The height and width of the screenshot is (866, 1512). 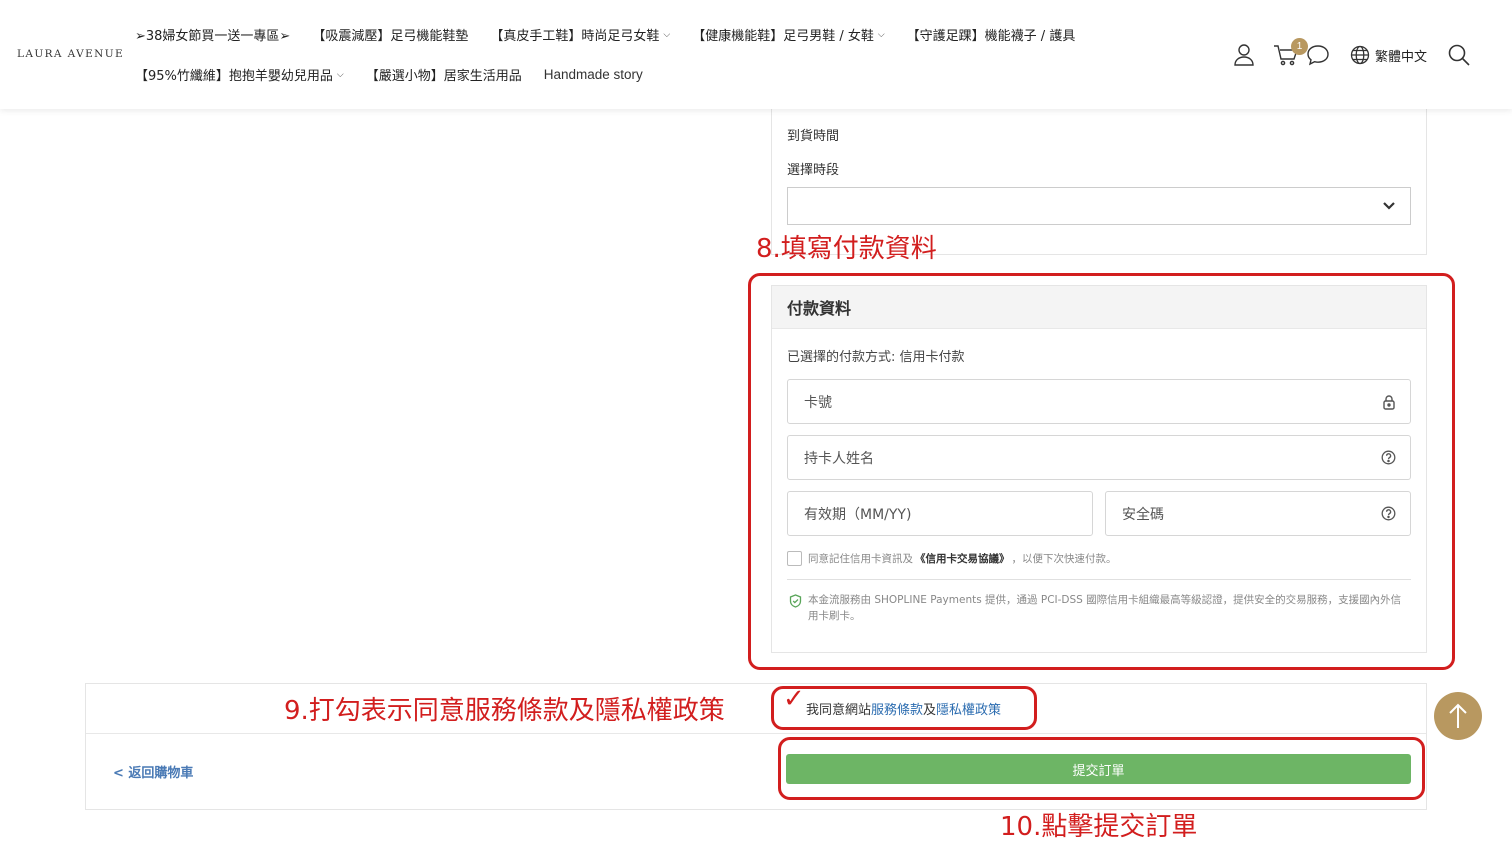 What do you see at coordinates (1099, 579) in the screenshot?
I see `payment-divider` at bounding box center [1099, 579].